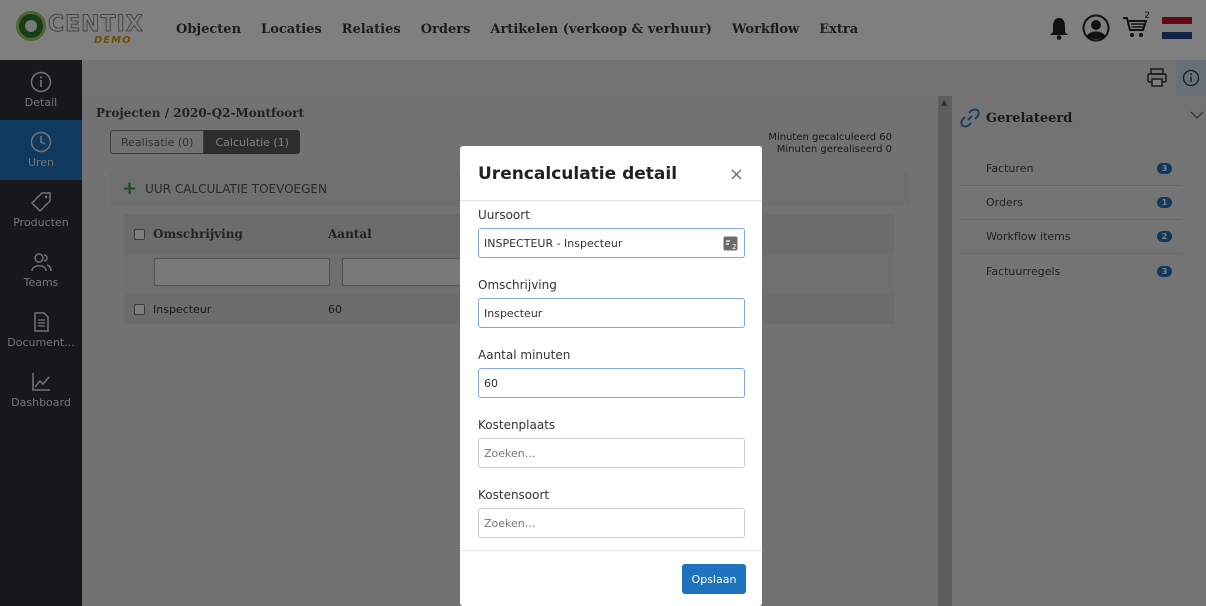 The width and height of the screenshot is (1206, 606). Describe the element at coordinates (611, 550) in the screenshot. I see `modal-footer-divider` at that location.